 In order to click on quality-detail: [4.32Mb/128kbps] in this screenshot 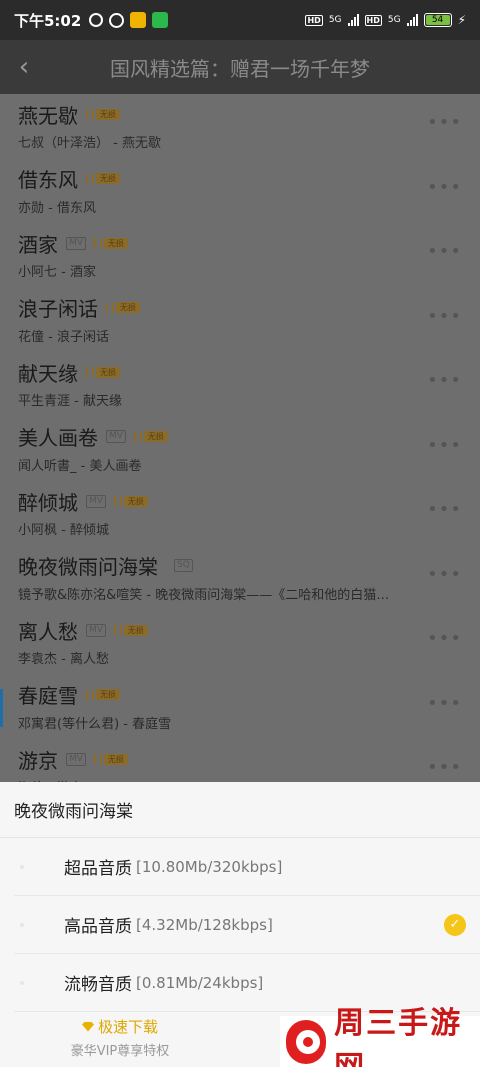, I will do `click(204, 924)`.